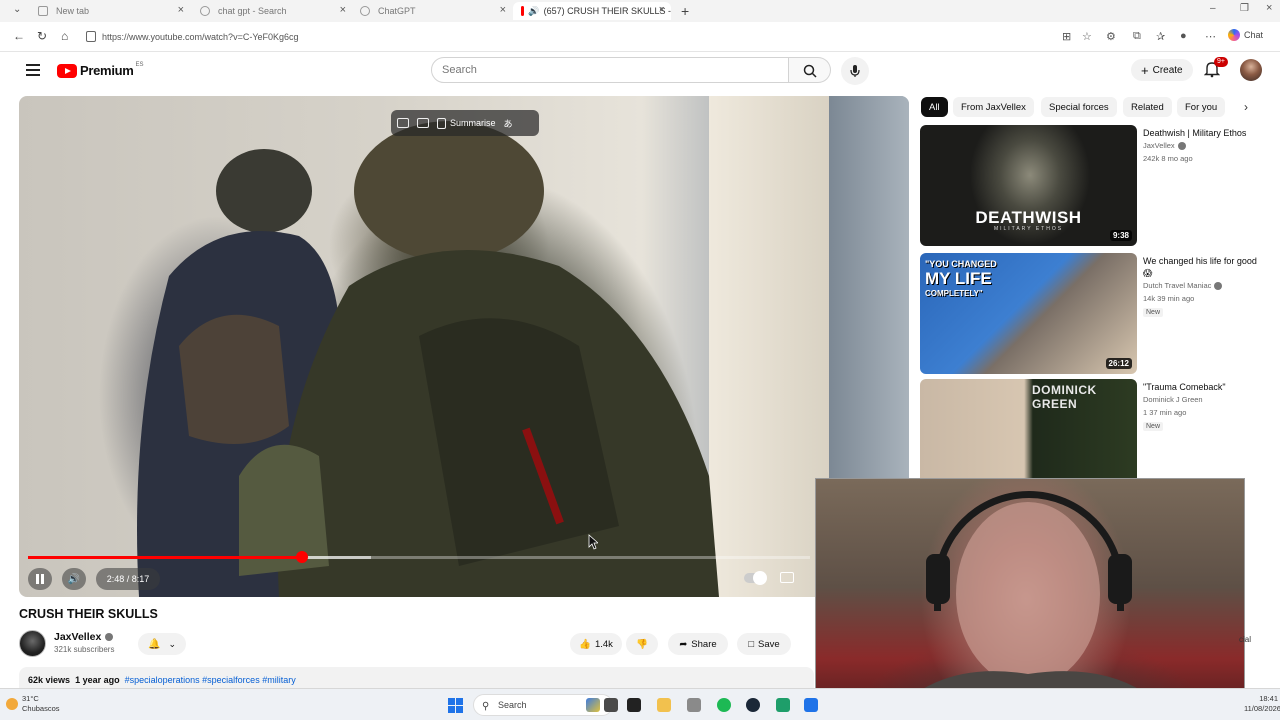 Image resolution: width=1280 pixels, height=720 pixels. What do you see at coordinates (685, 11) in the screenshot?
I see `new-tab-button: +` at bounding box center [685, 11].